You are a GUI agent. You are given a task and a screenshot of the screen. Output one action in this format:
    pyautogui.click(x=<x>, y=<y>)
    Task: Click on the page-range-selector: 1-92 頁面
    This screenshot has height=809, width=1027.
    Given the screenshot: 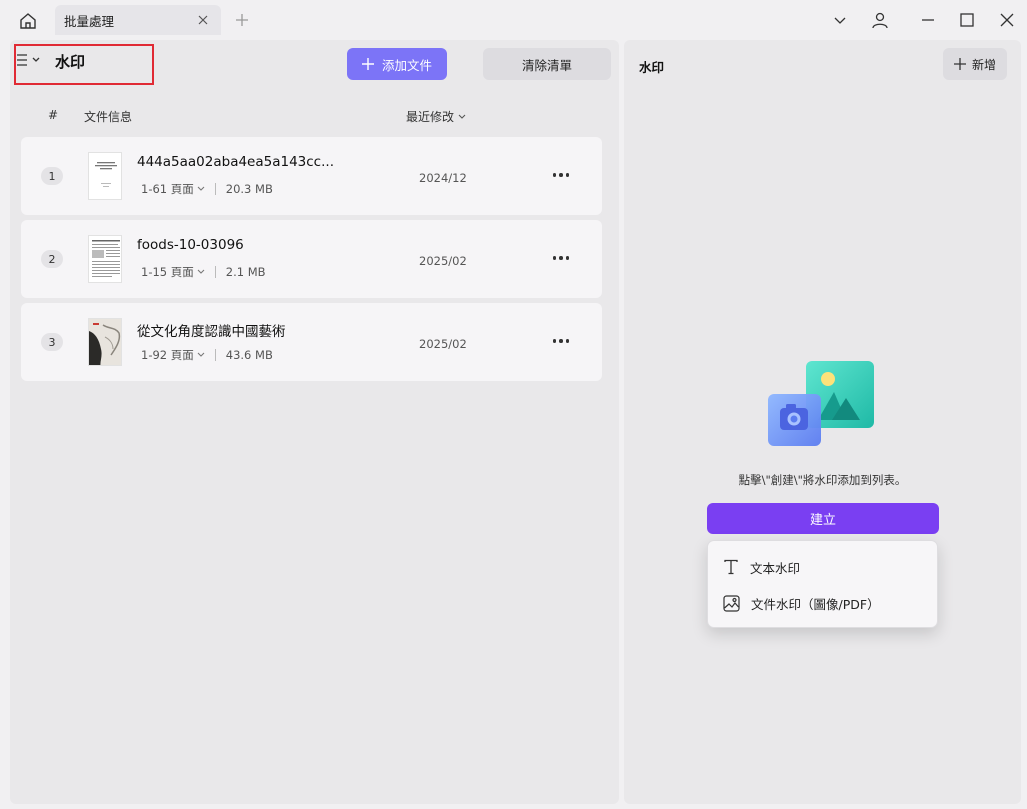 What is the action you would take?
    pyautogui.click(x=173, y=355)
    